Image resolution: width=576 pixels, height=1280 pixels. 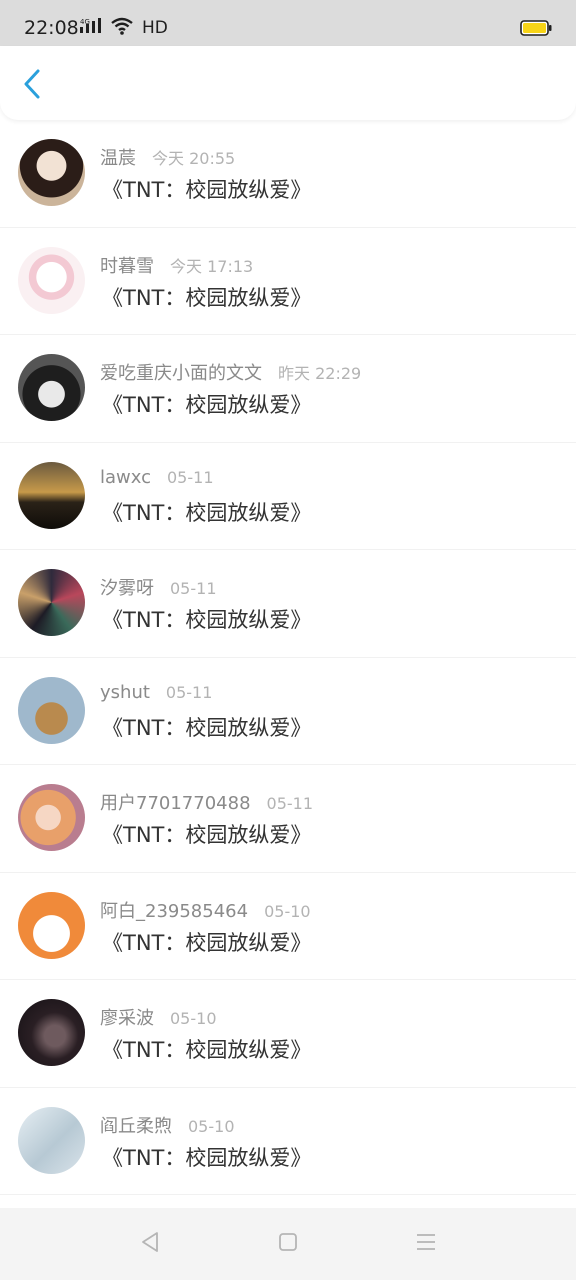 I want to click on user-name: yshut, so click(x=125, y=692).